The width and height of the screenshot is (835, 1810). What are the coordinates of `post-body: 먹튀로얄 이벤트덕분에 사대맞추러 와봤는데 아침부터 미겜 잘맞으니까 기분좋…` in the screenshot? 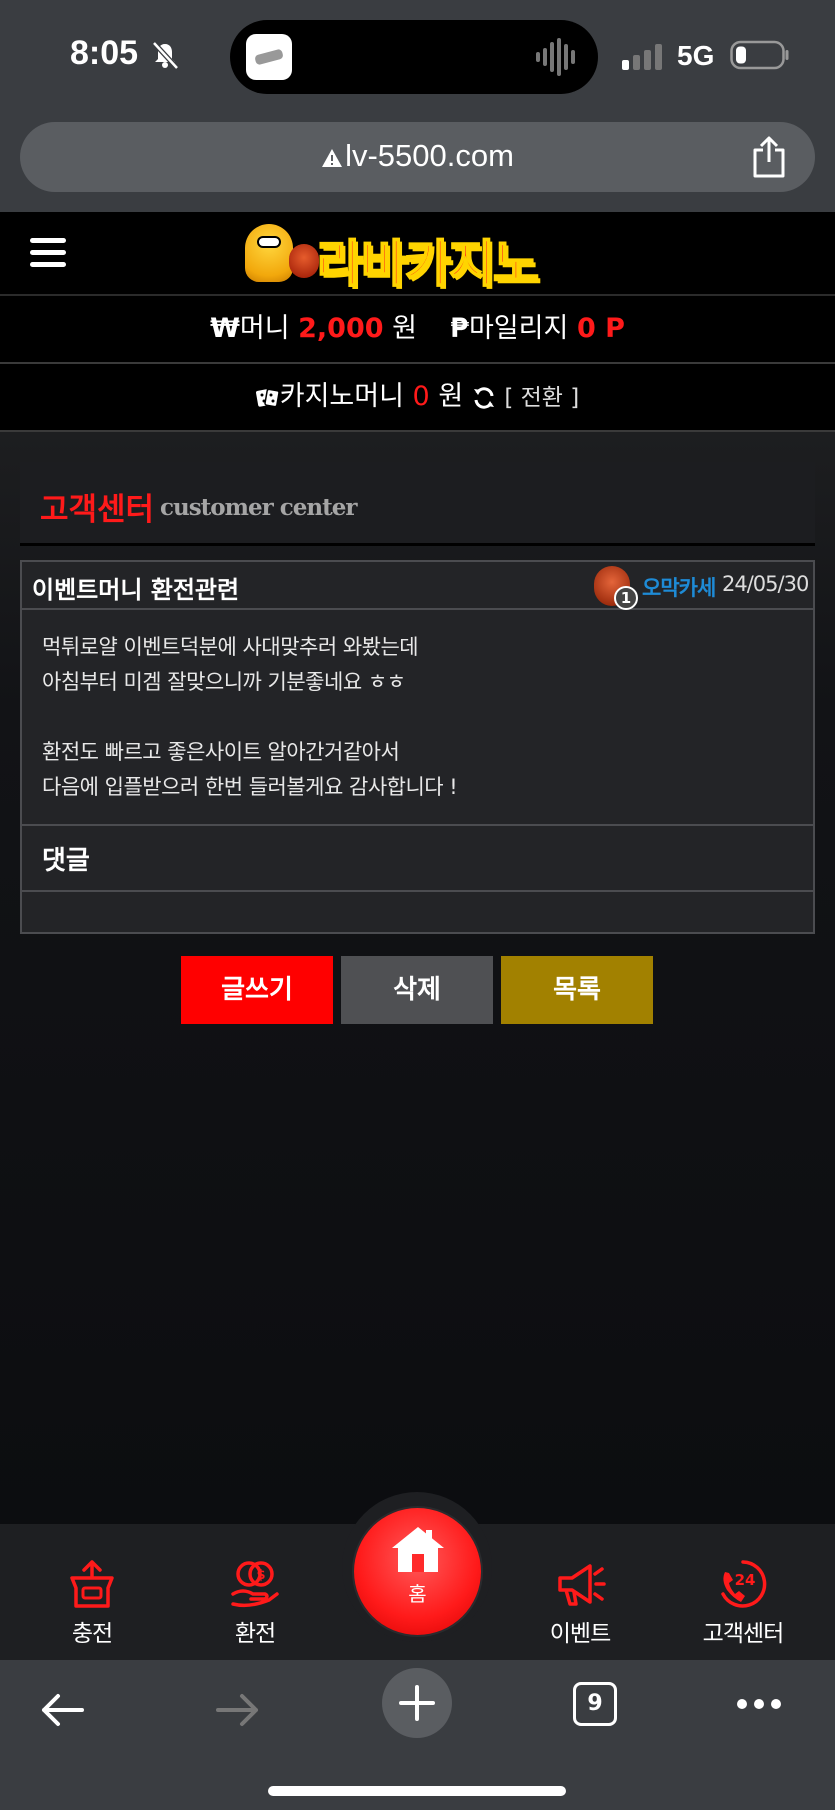 It's located at (422, 717).